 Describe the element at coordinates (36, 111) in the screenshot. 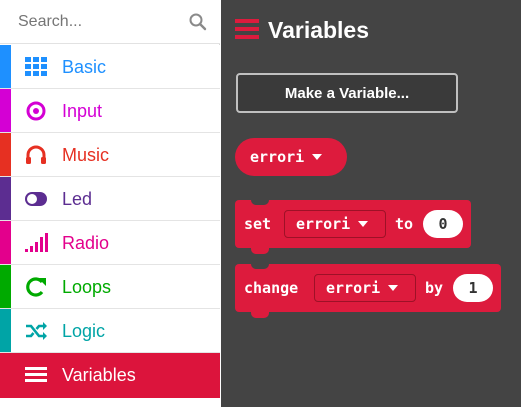

I see `target-icon` at that location.